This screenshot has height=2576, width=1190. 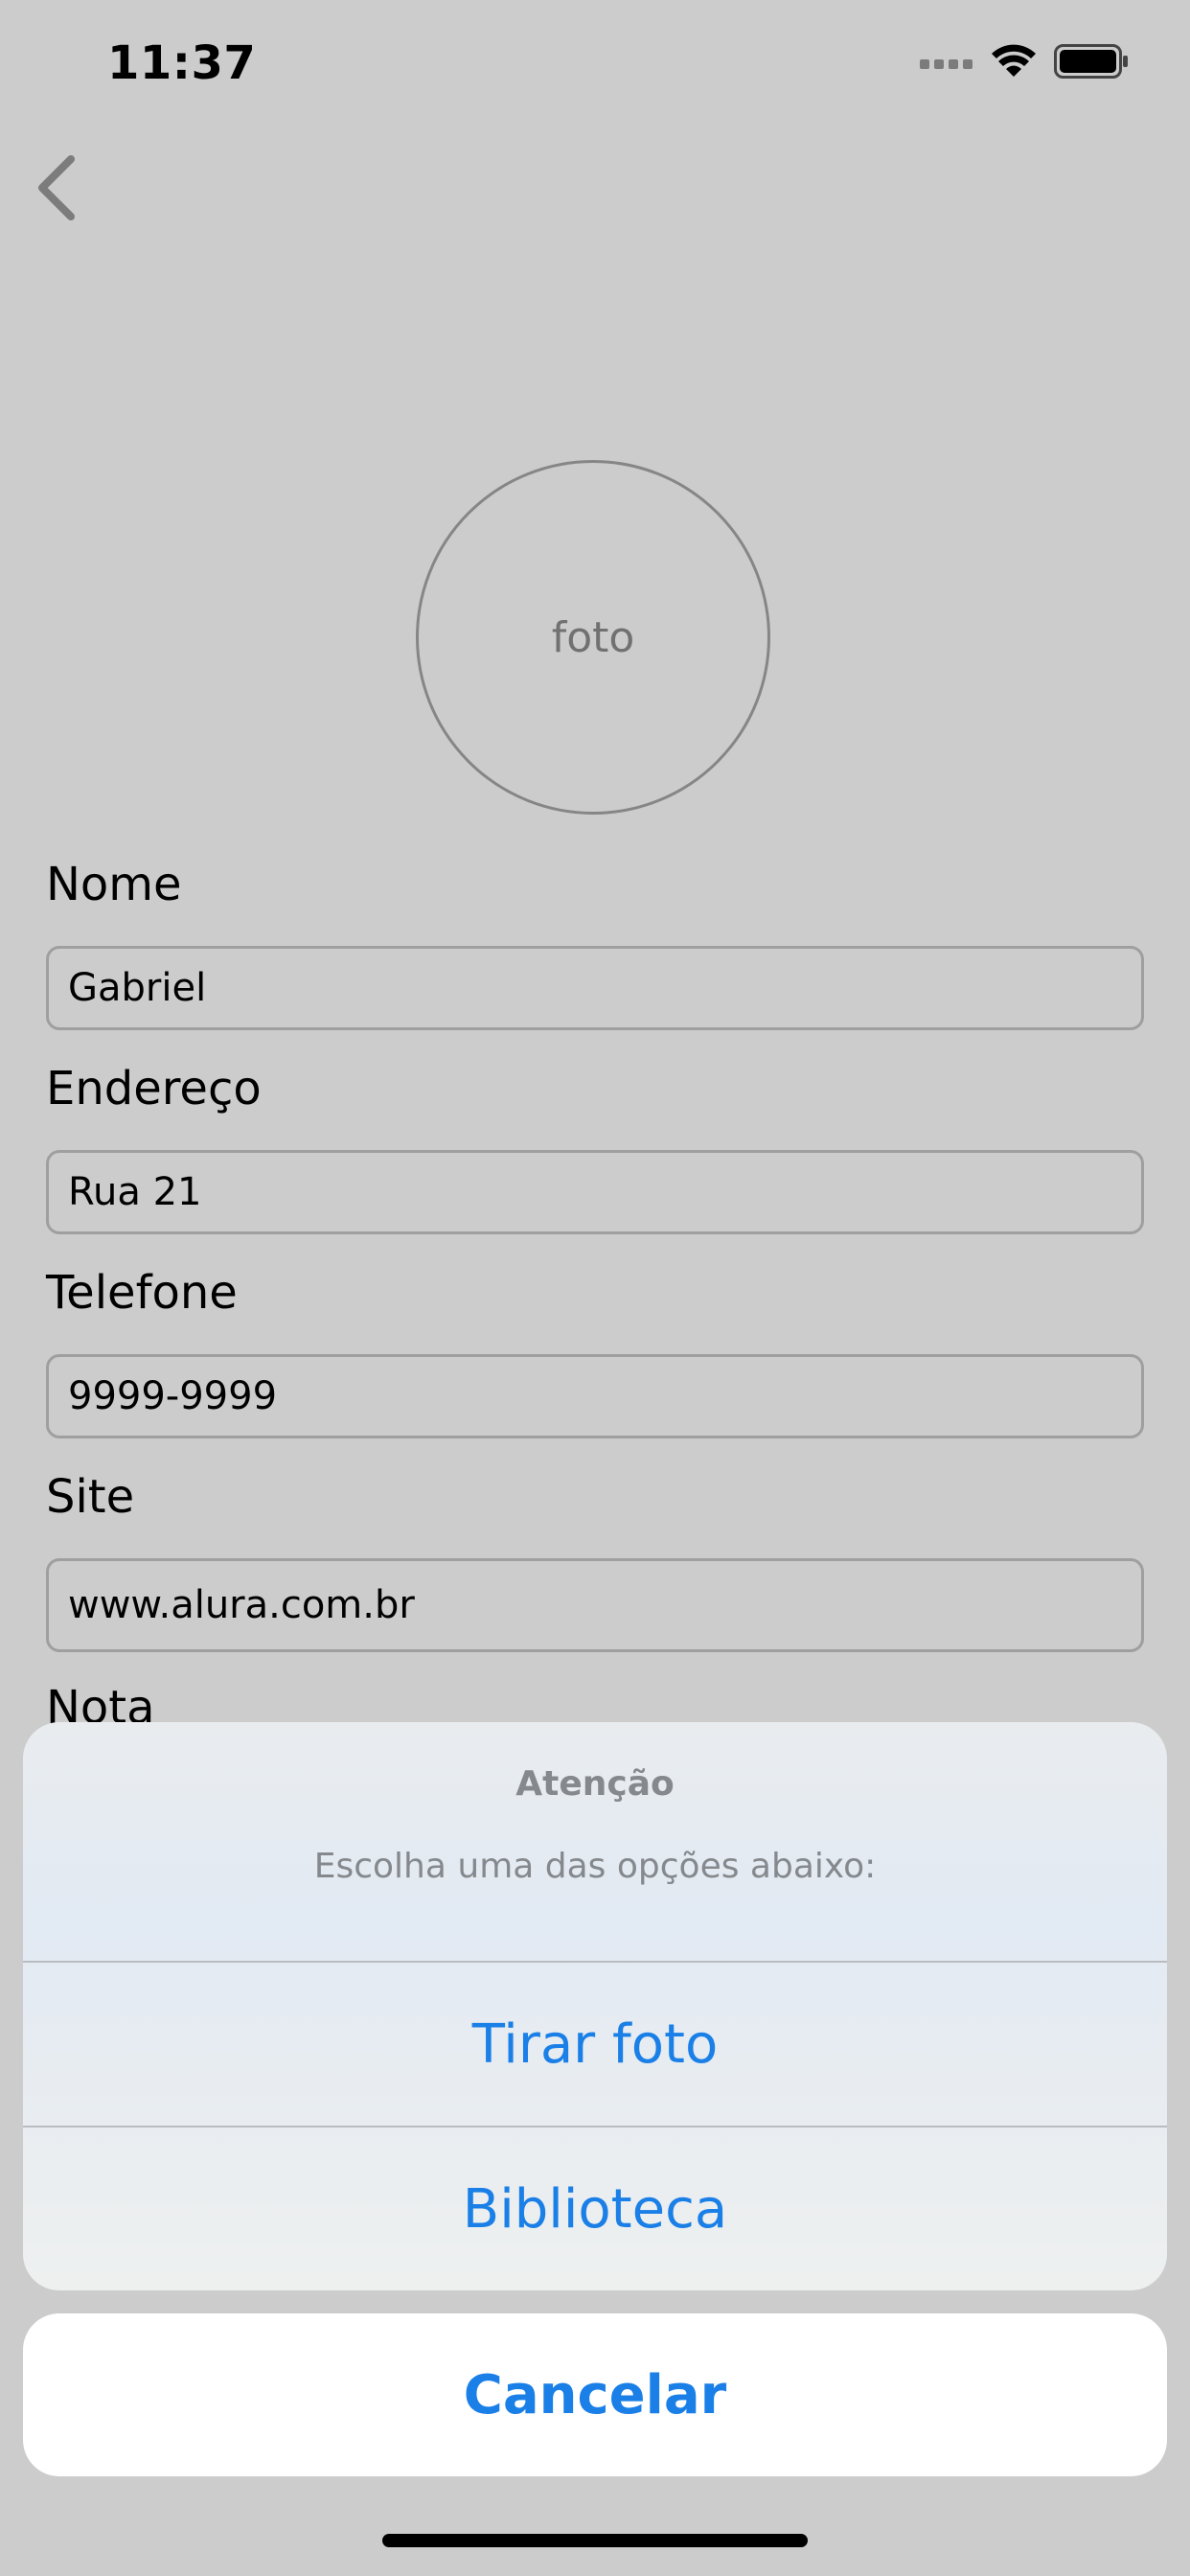 I want to click on take-photo-button: Tirar foto, so click(x=595, y=2044).